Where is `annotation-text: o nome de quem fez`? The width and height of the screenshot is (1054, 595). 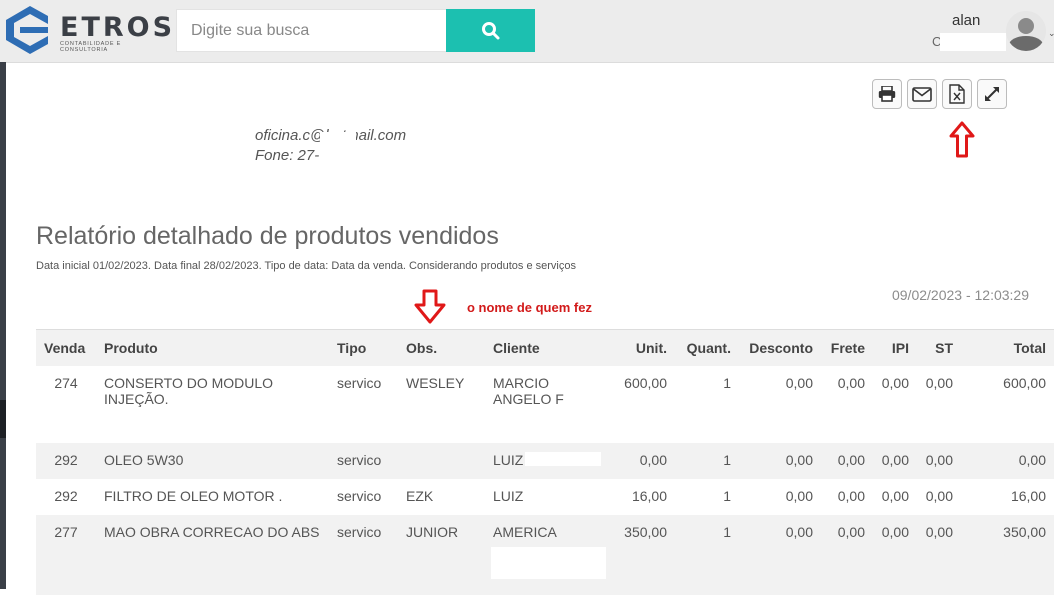
annotation-text: o nome de quem fez is located at coordinates (529, 307).